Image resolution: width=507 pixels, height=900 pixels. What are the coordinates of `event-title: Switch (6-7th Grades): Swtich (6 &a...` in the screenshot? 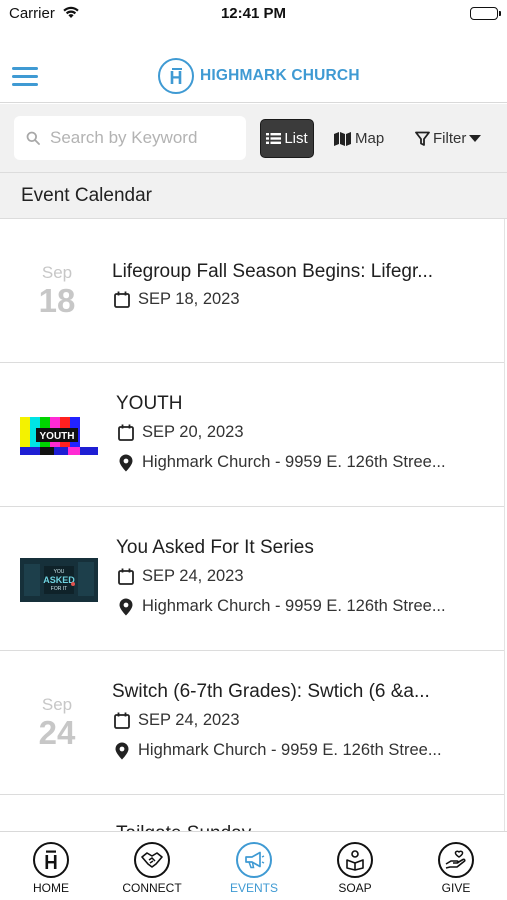 It's located at (271, 691).